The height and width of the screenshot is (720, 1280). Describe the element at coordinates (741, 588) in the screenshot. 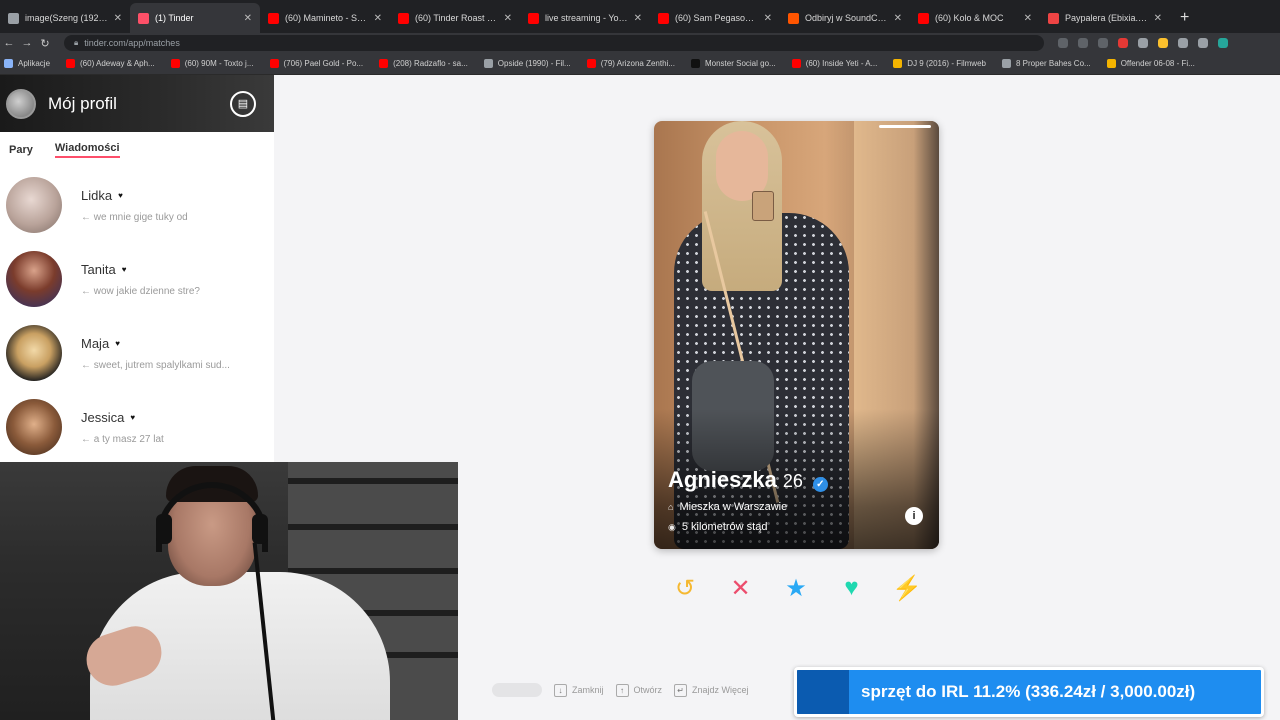

I see `nope-button: ✕` at that location.